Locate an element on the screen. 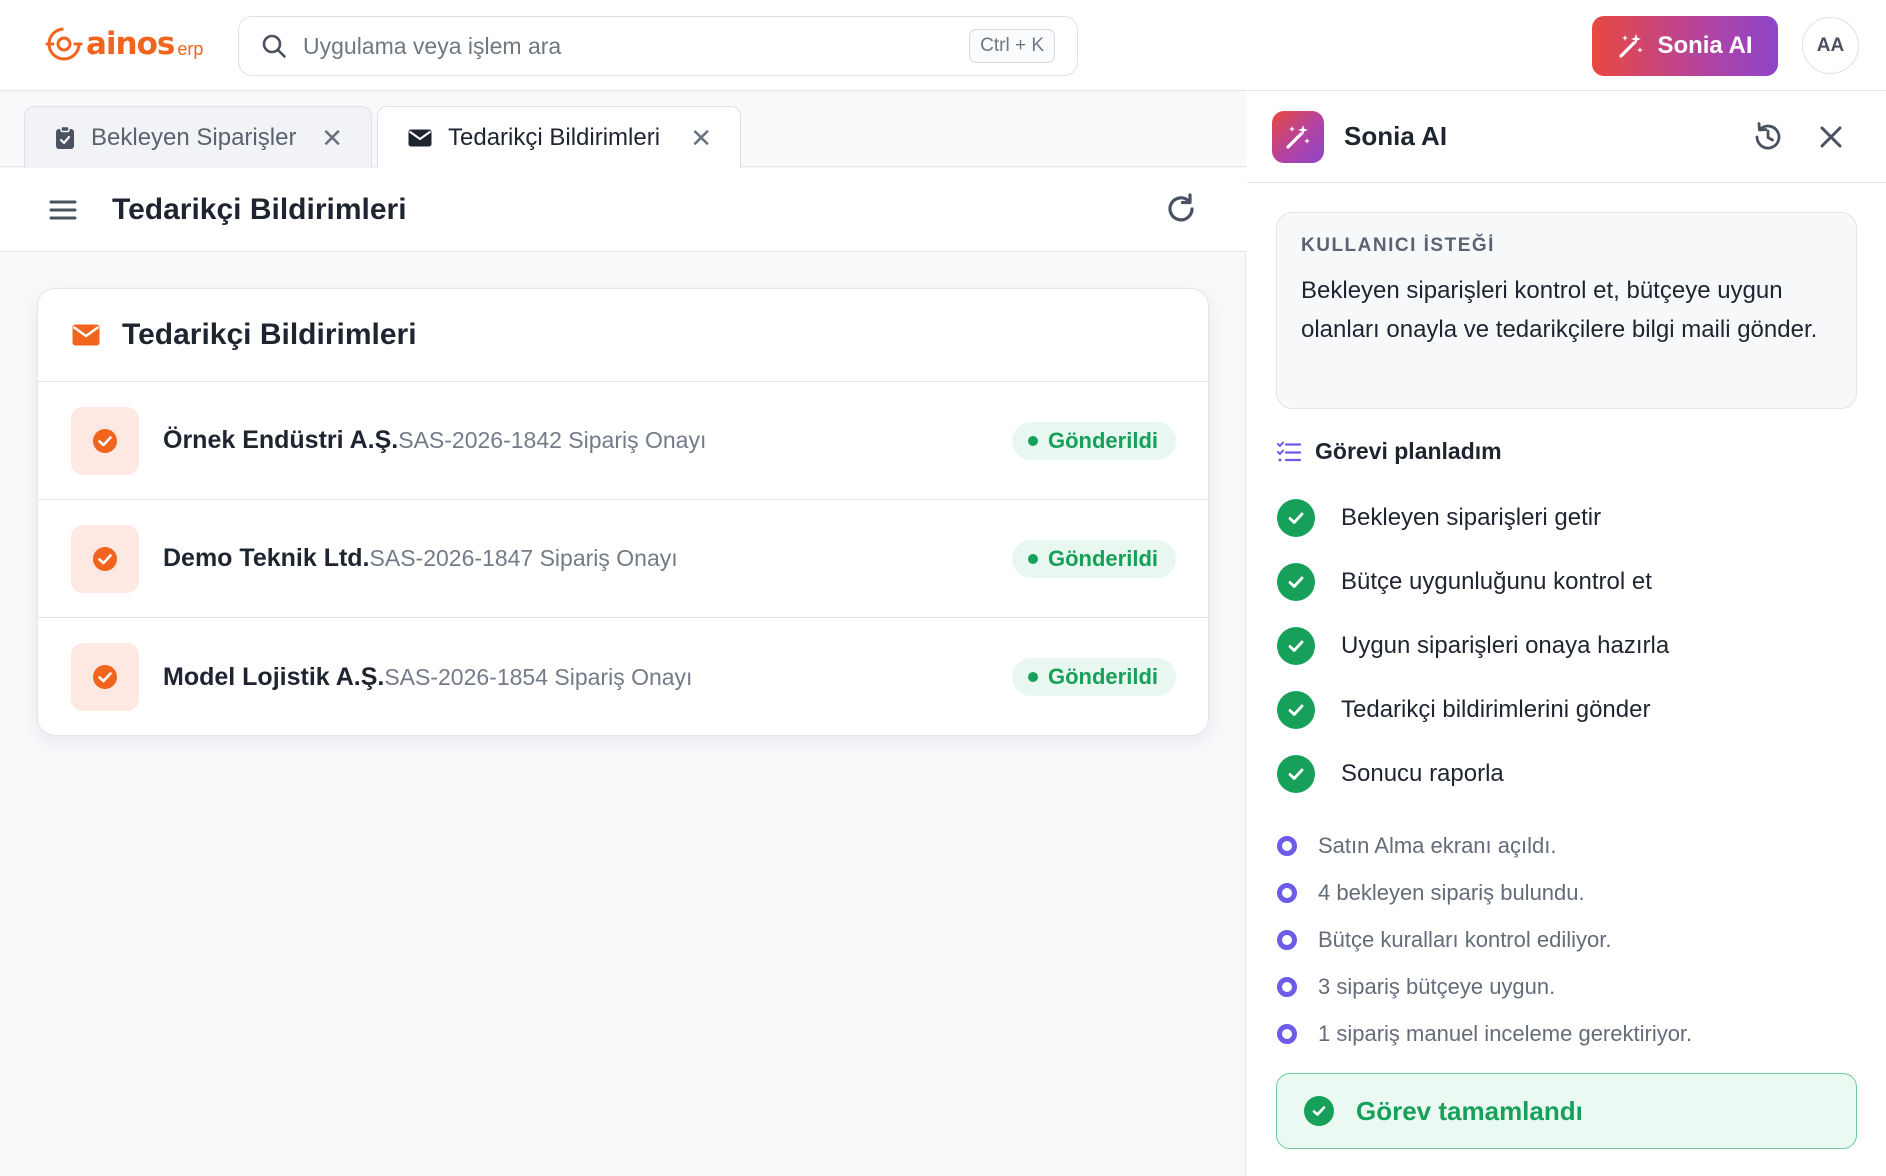  panel-header: Sonia AI is located at coordinates (1566, 137).